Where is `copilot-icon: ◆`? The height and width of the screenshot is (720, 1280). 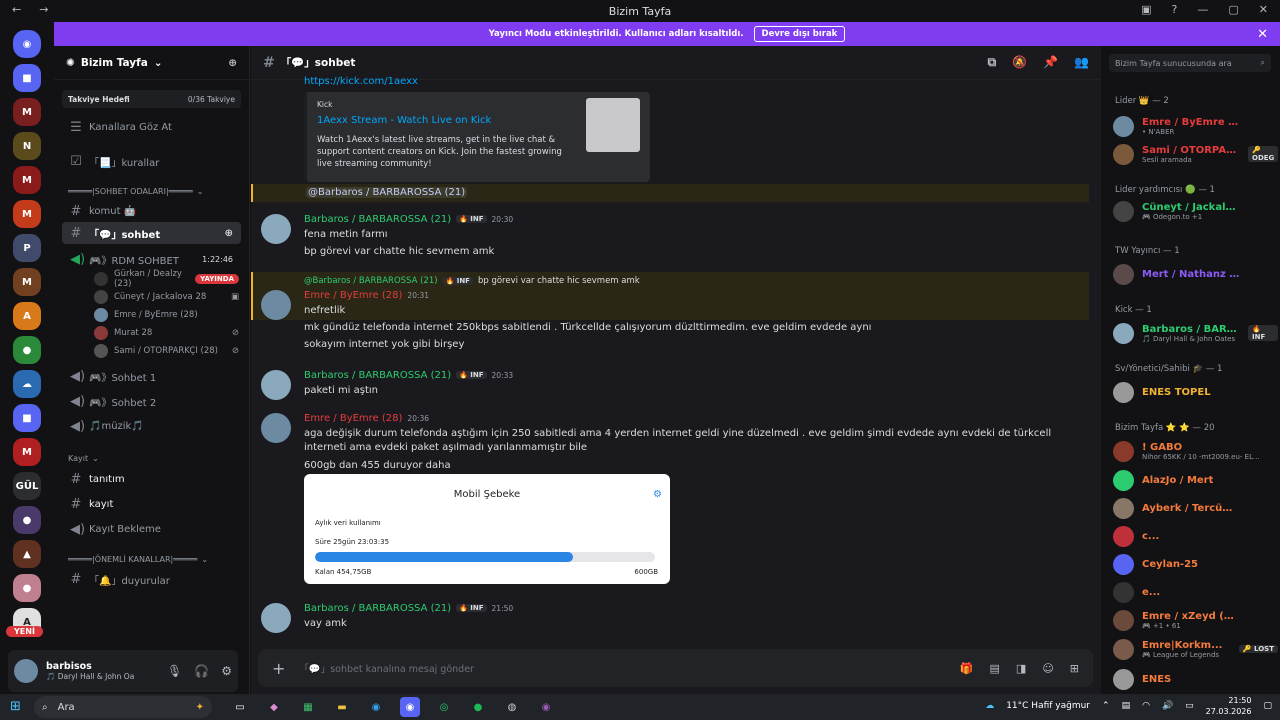 copilot-icon: ◆ is located at coordinates (274, 707).